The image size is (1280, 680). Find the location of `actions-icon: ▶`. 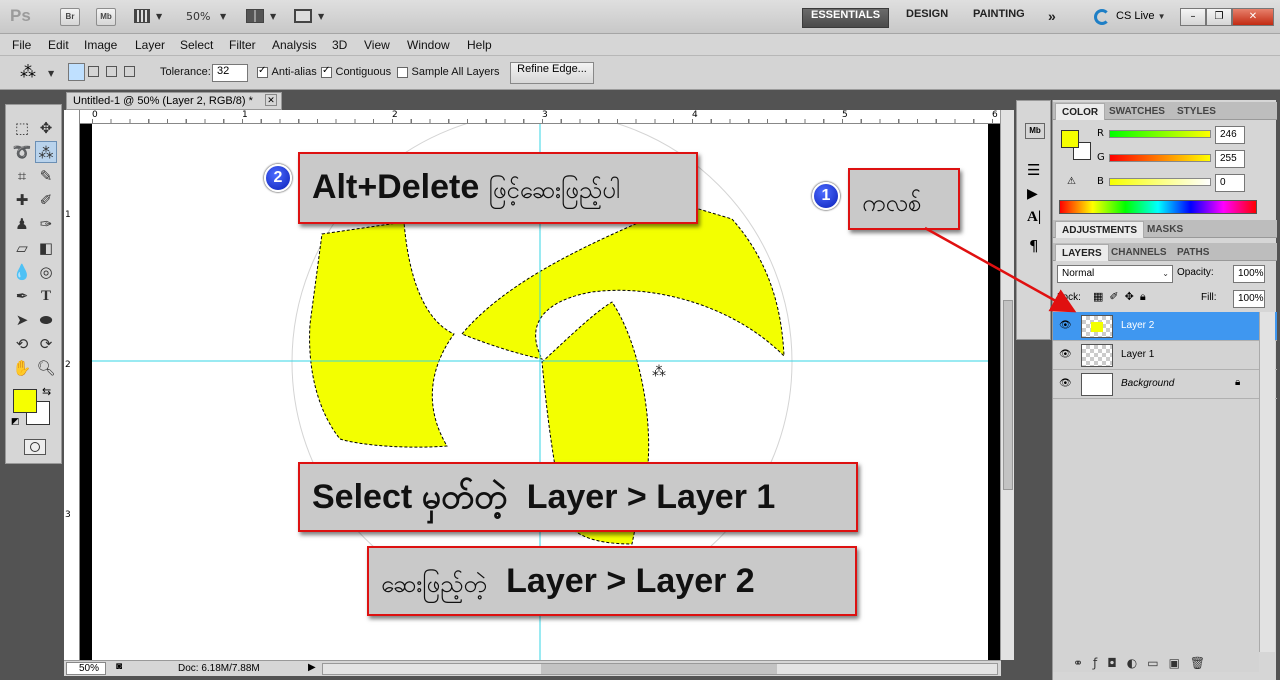

actions-icon: ▶ is located at coordinates (1032, 194).